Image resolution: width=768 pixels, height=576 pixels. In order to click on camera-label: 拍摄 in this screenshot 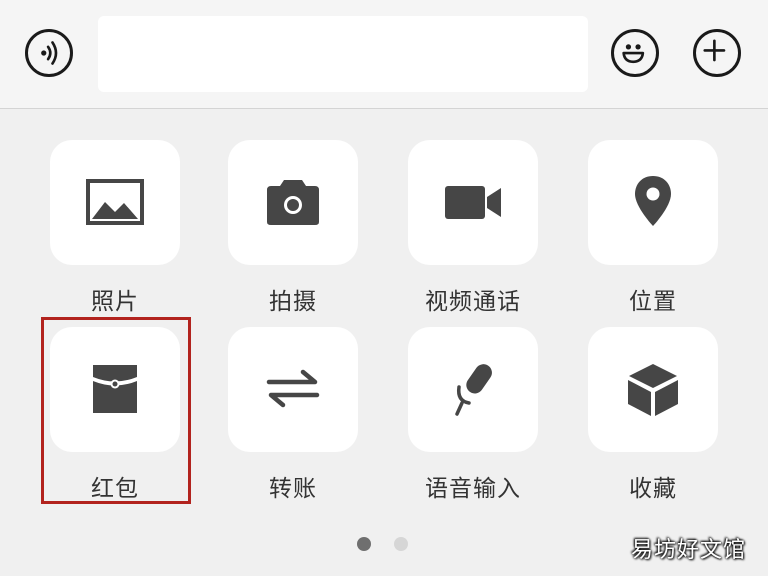, I will do `click(293, 302)`.